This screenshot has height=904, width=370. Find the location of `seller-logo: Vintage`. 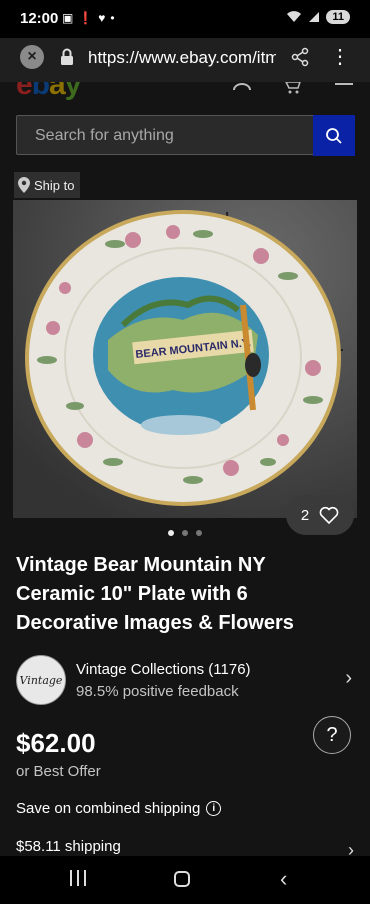

seller-logo: Vintage is located at coordinates (41, 680).